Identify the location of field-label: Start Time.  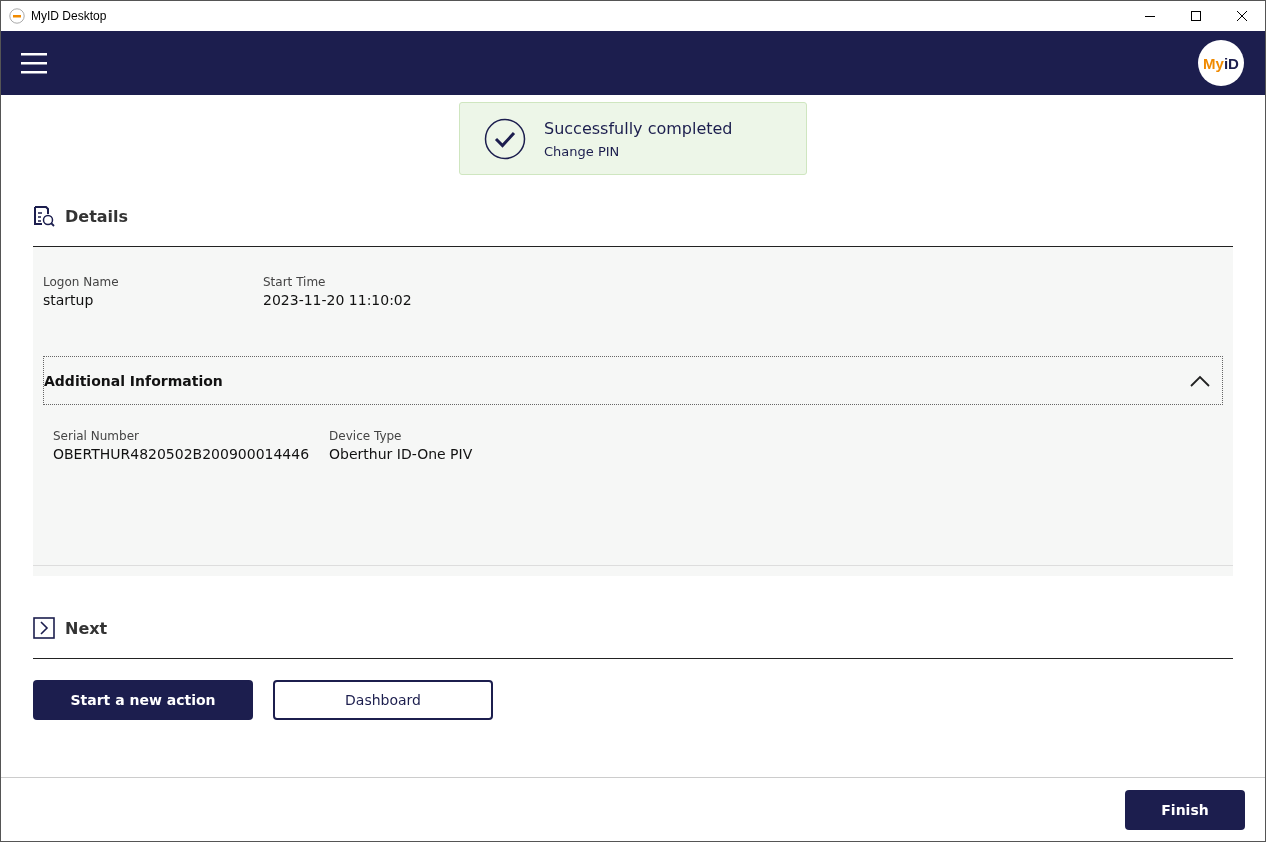
(295, 282).